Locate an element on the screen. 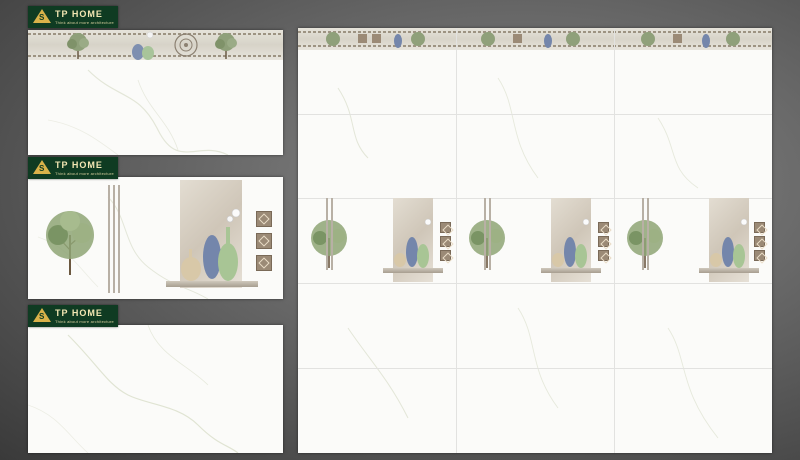 The width and height of the screenshot is (800, 460). medallion-icon is located at coordinates (186, 45).